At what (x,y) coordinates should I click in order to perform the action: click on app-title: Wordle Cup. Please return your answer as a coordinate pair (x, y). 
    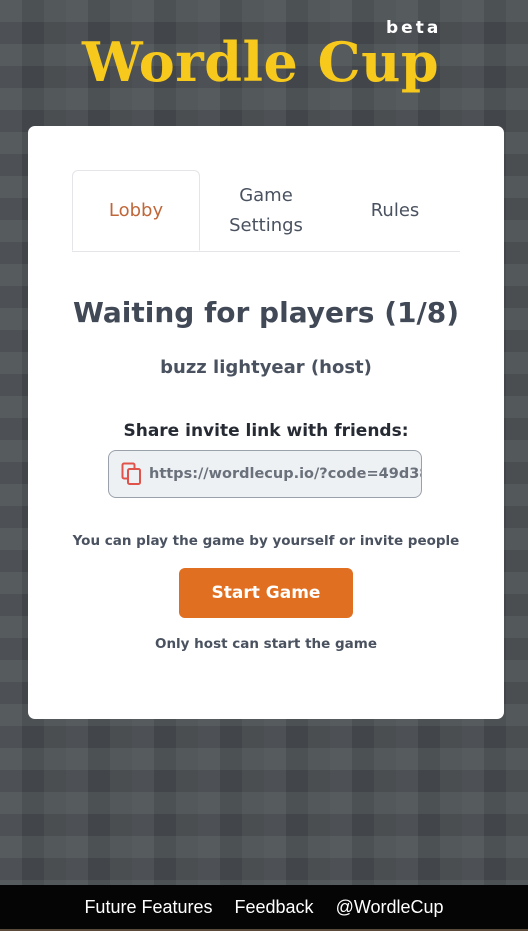
    Looking at the image, I should click on (261, 62).